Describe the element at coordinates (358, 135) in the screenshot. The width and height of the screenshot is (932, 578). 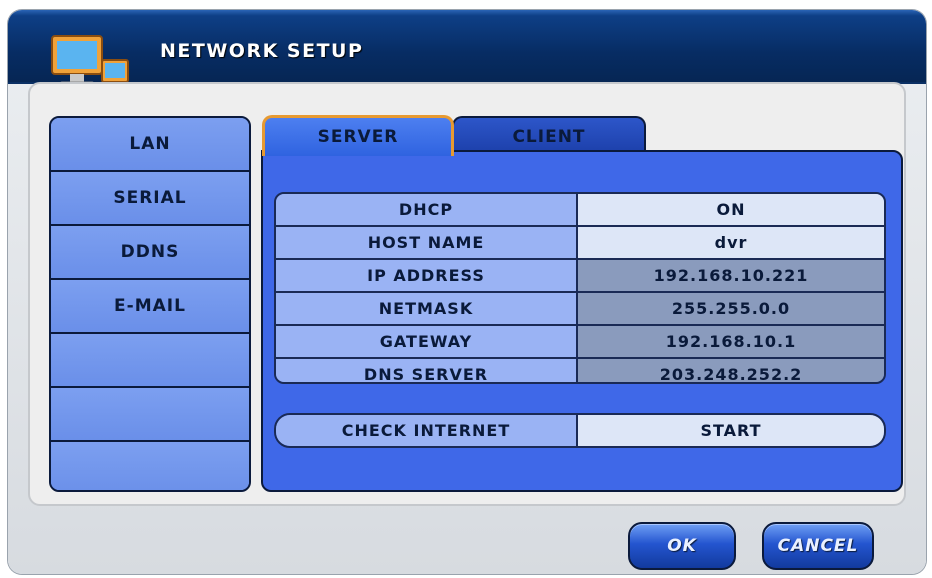
I see `tab-server: SERVER` at that location.